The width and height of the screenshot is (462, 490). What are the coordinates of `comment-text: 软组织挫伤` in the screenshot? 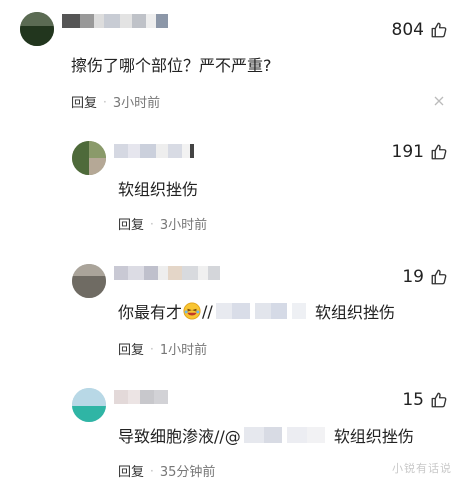 It's located at (158, 189).